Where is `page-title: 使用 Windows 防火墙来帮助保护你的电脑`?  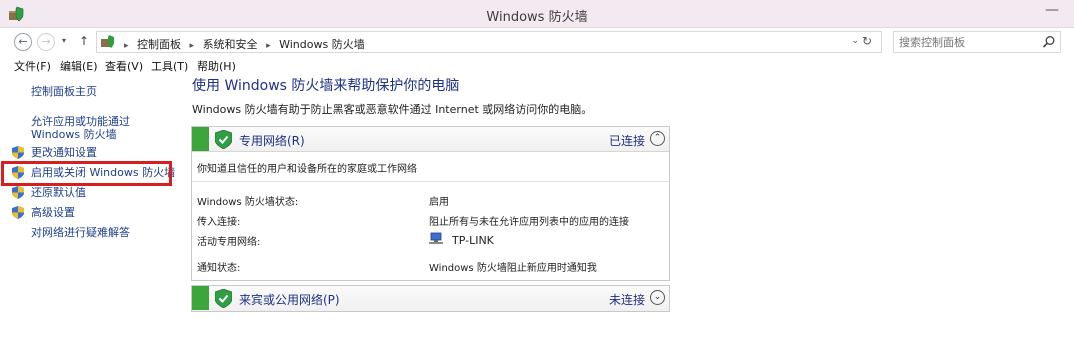 page-title: 使用 Windows 防火墙来帮助保护你的电脑 is located at coordinates (326, 86).